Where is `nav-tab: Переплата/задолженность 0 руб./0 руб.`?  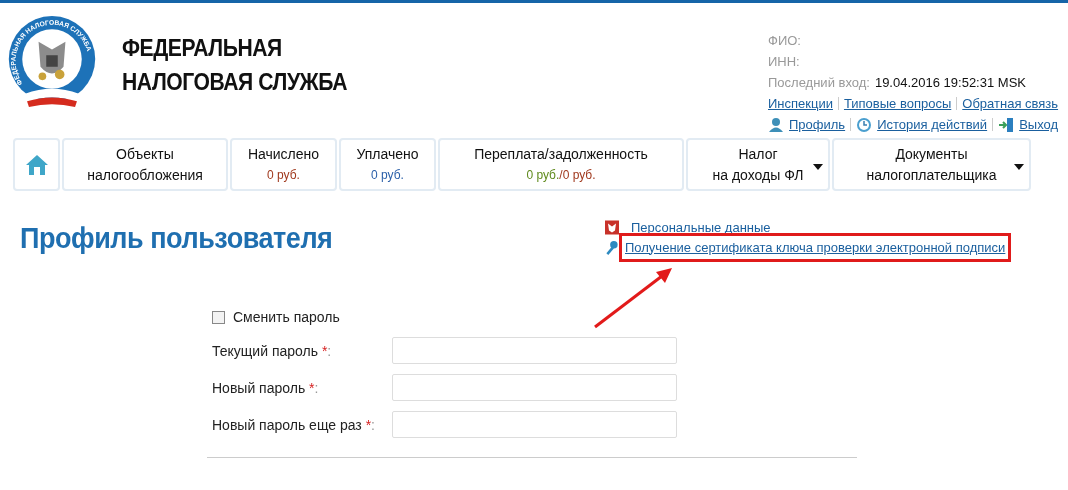
nav-tab: Переплата/задолженность 0 руб./0 руб. is located at coordinates (561, 164).